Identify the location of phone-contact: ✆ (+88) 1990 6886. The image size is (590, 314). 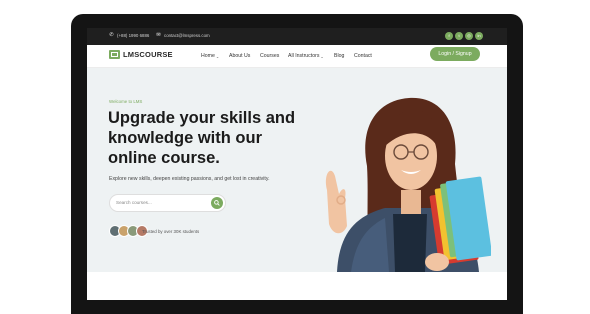
(129, 35).